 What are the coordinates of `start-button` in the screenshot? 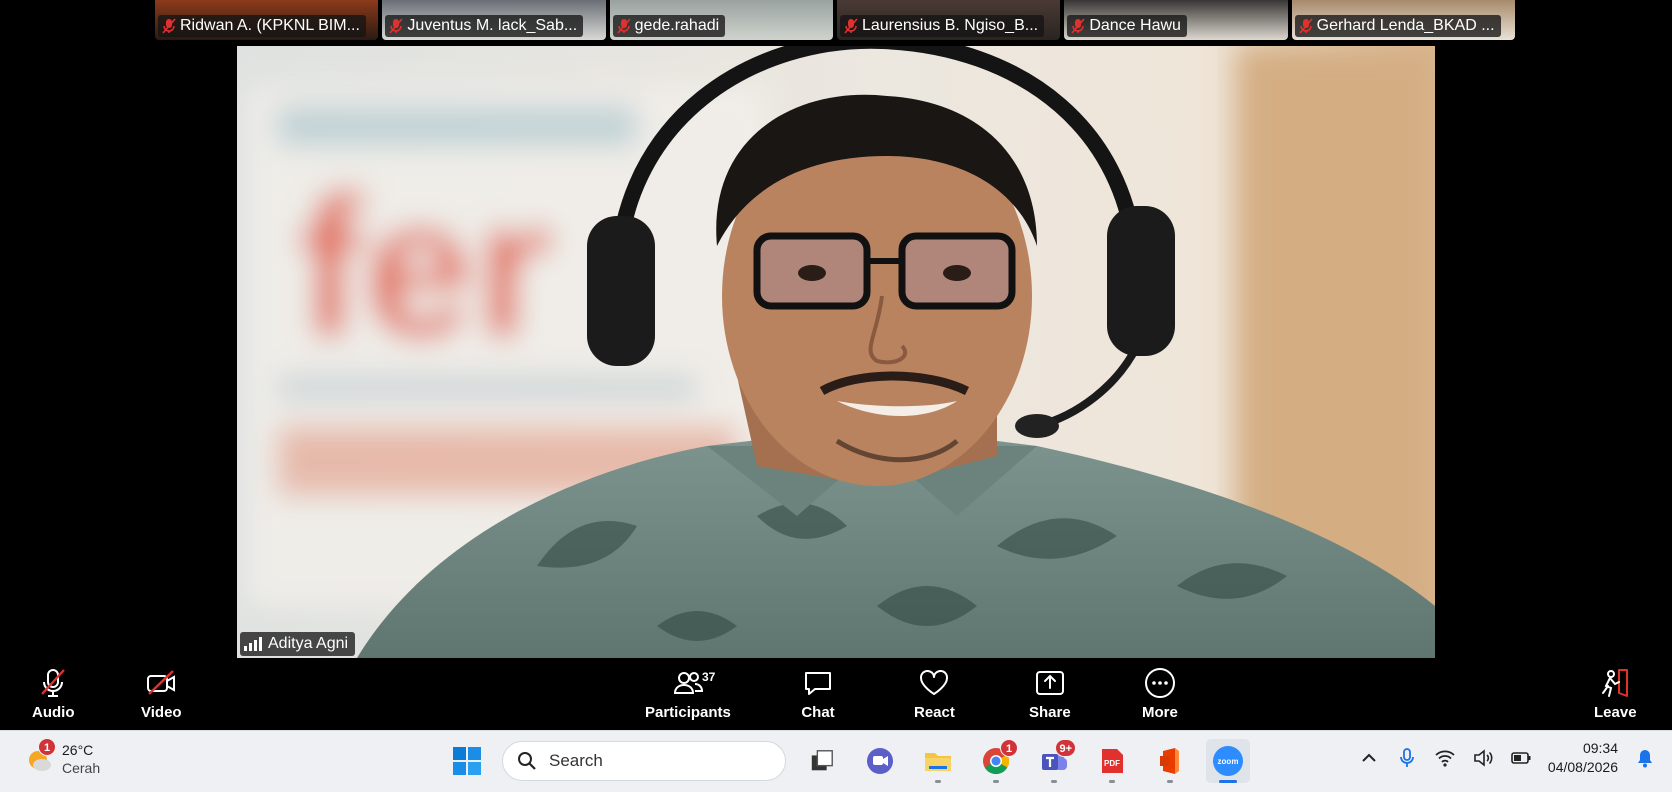 It's located at (467, 761).